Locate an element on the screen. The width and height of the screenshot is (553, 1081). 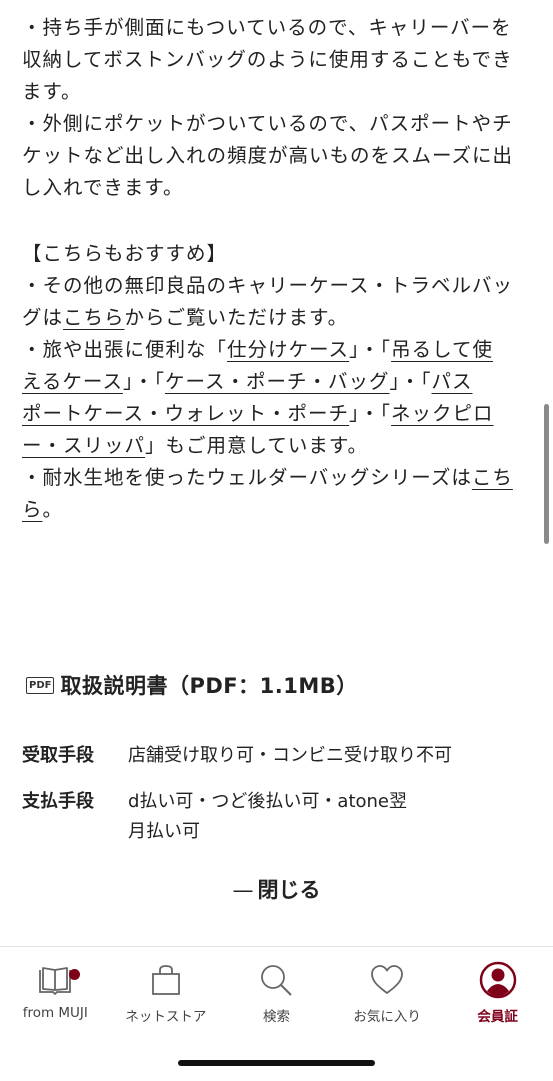
link-welder-bag-cont: ら is located at coordinates (32, 509).